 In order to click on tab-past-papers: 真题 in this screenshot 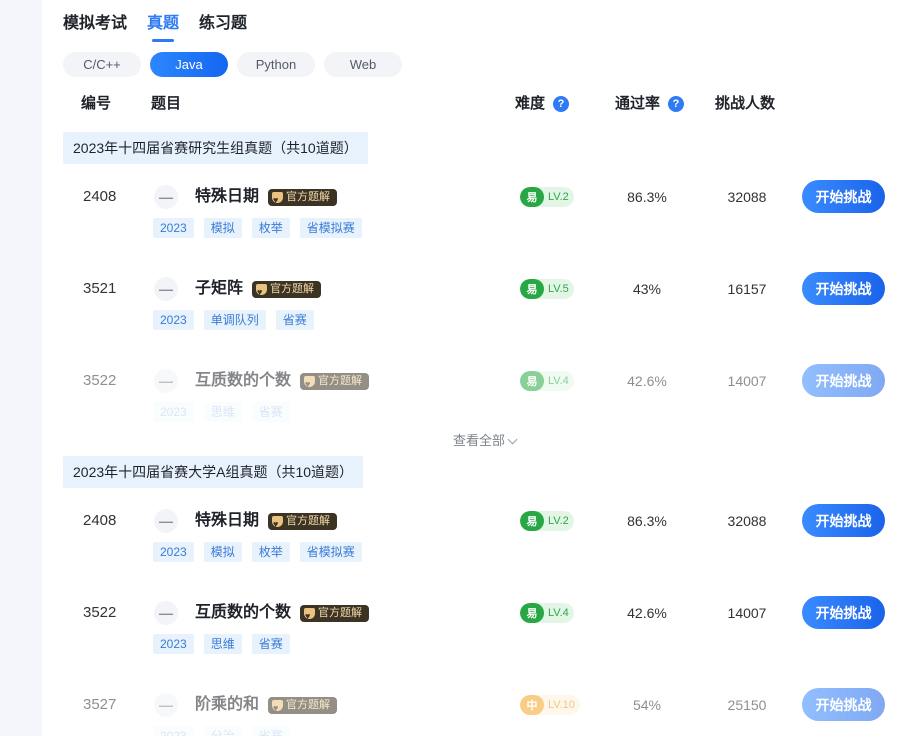, I will do `click(163, 24)`.